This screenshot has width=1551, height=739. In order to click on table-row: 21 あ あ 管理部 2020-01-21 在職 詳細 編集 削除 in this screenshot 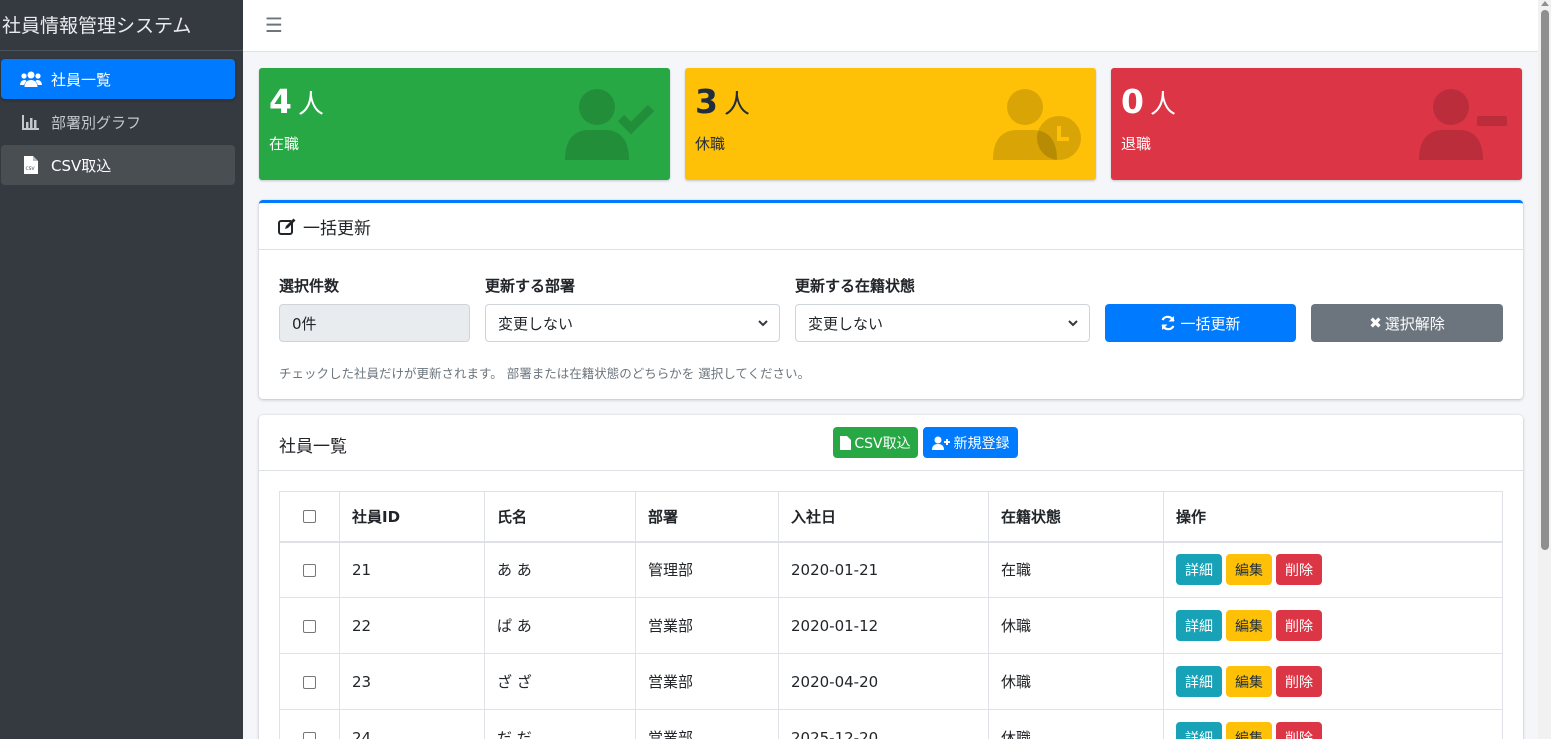, I will do `click(891, 569)`.